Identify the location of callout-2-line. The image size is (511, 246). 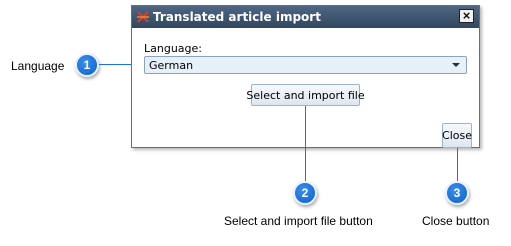
(305, 145).